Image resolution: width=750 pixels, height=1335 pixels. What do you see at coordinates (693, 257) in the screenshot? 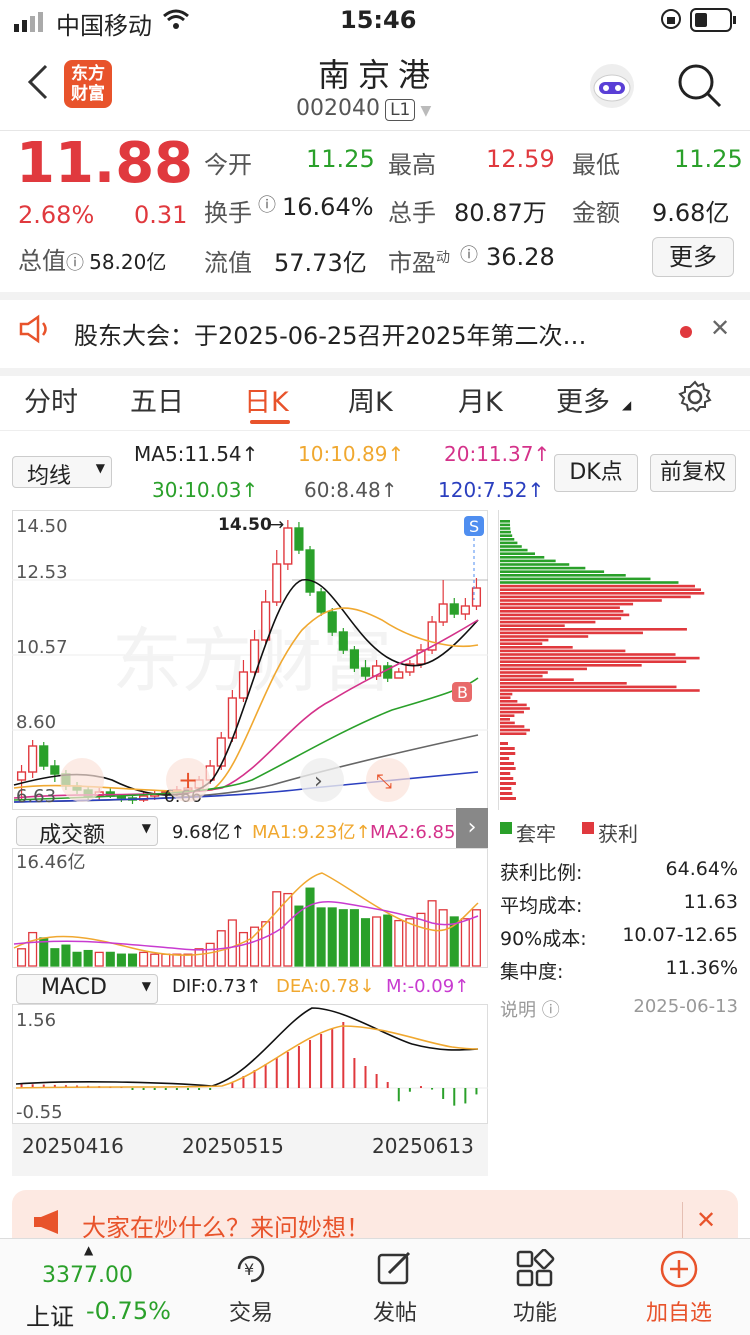
I see `more-button: 更多` at bounding box center [693, 257].